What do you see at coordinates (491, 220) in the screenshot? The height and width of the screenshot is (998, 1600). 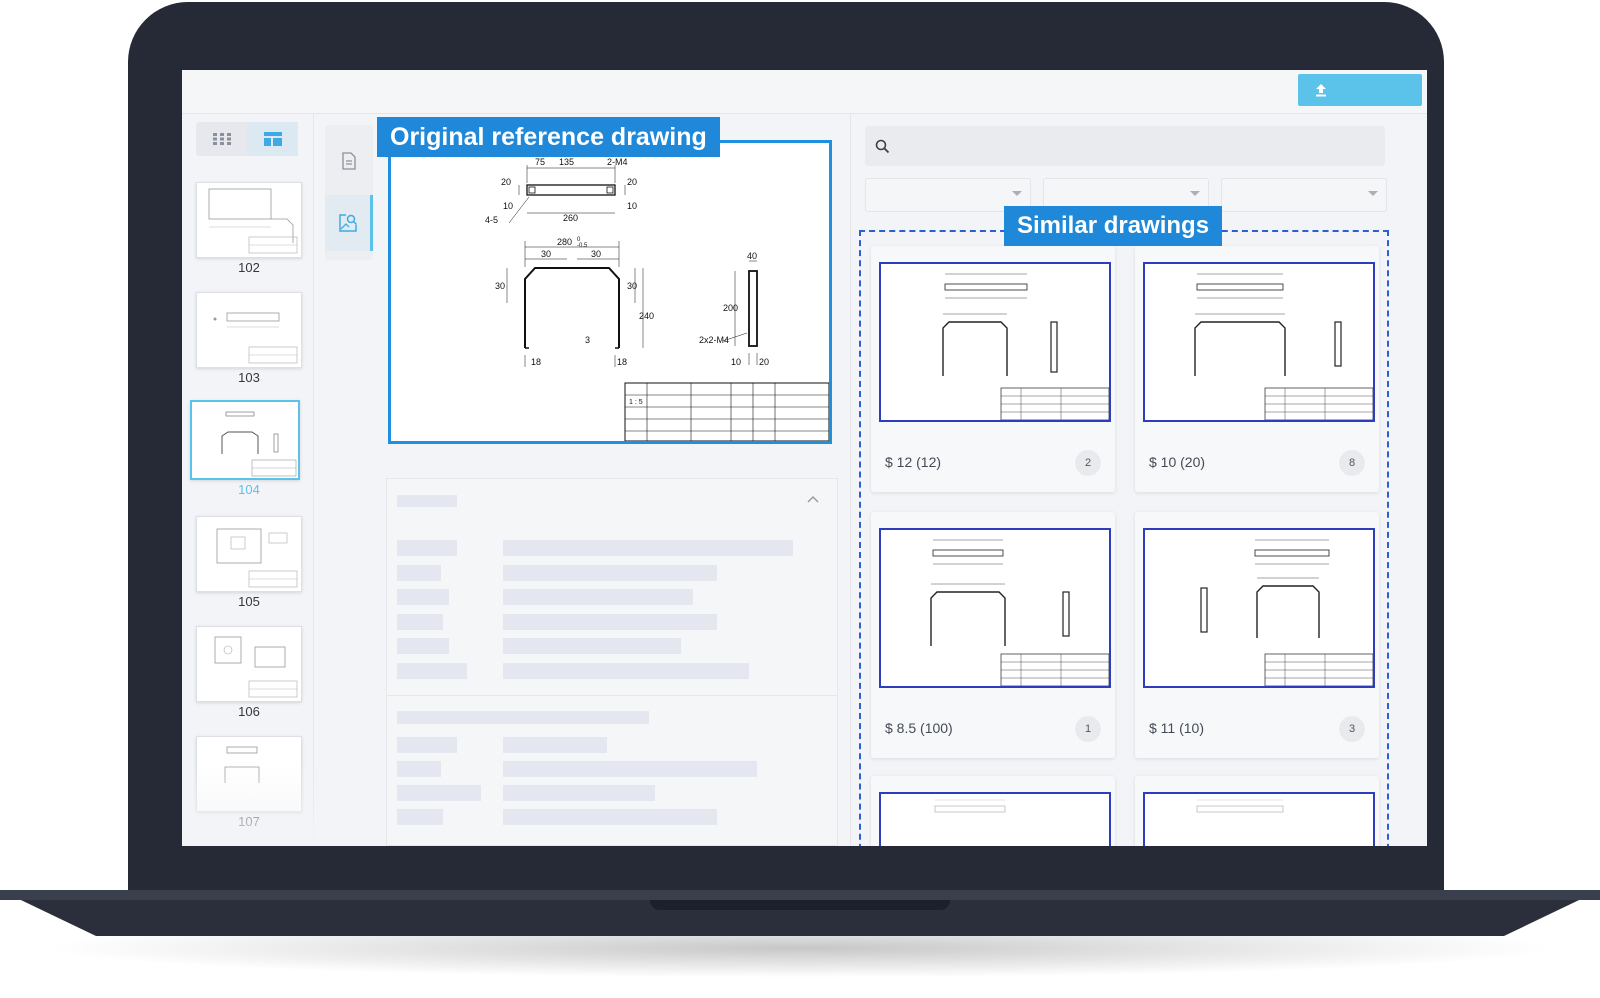 I see `svg-text: 4-5` at bounding box center [491, 220].